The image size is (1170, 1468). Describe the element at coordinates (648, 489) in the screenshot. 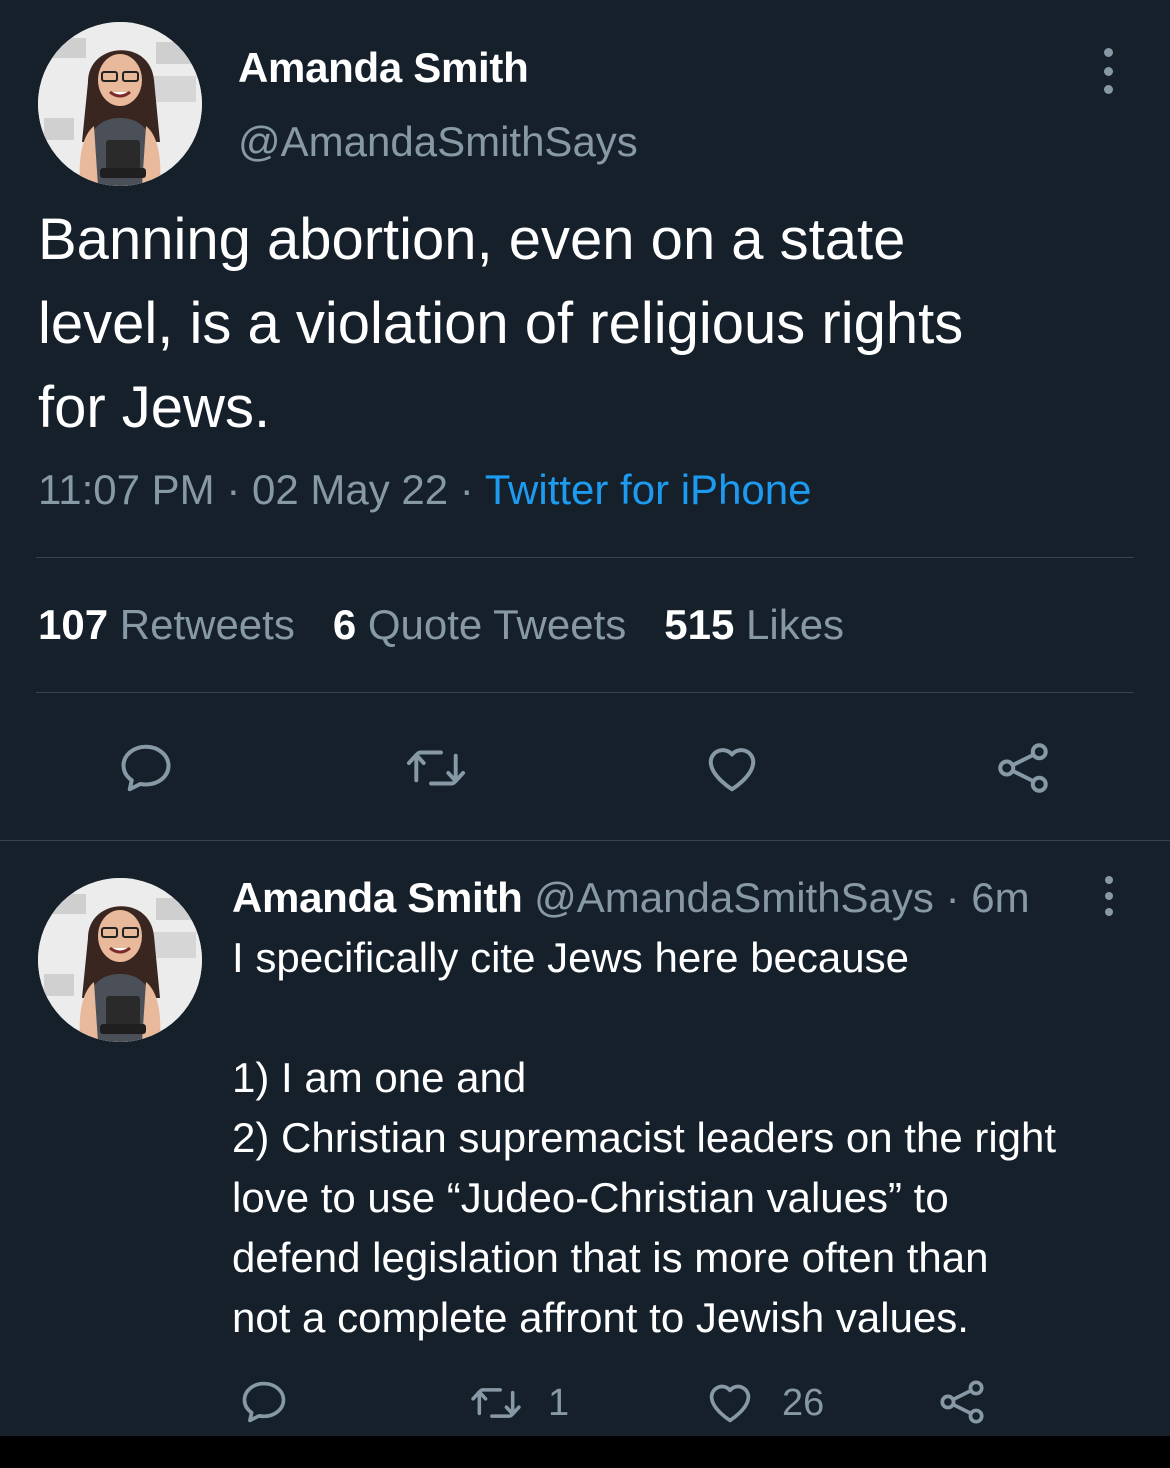

I see `tweet-source-link: Twitter for iPhone` at that location.